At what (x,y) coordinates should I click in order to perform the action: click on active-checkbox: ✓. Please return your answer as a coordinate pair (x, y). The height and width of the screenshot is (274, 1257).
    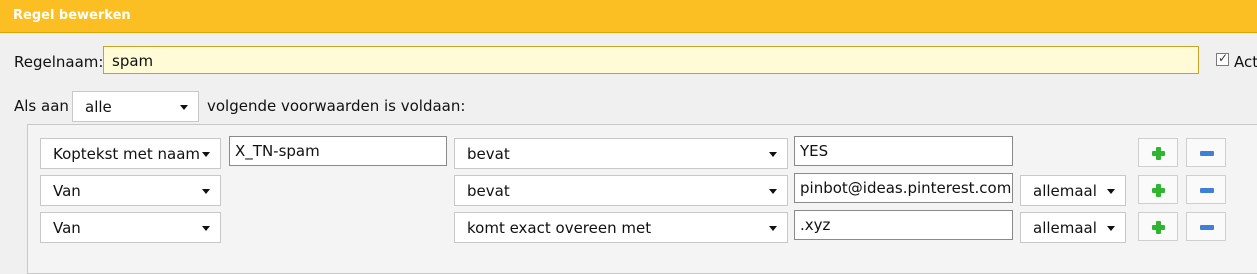
    Looking at the image, I should click on (1222, 58).